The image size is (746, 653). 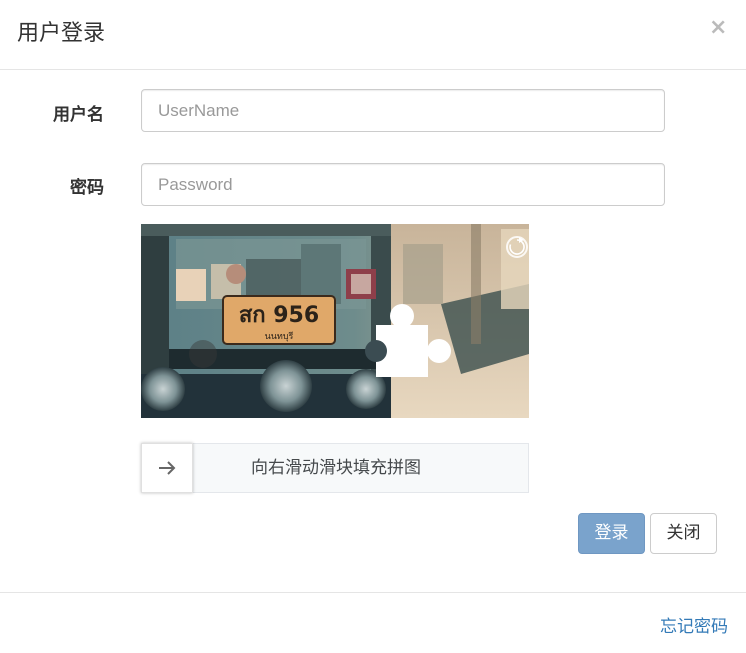 I want to click on modal-footer: 忘记密码, so click(x=373, y=622).